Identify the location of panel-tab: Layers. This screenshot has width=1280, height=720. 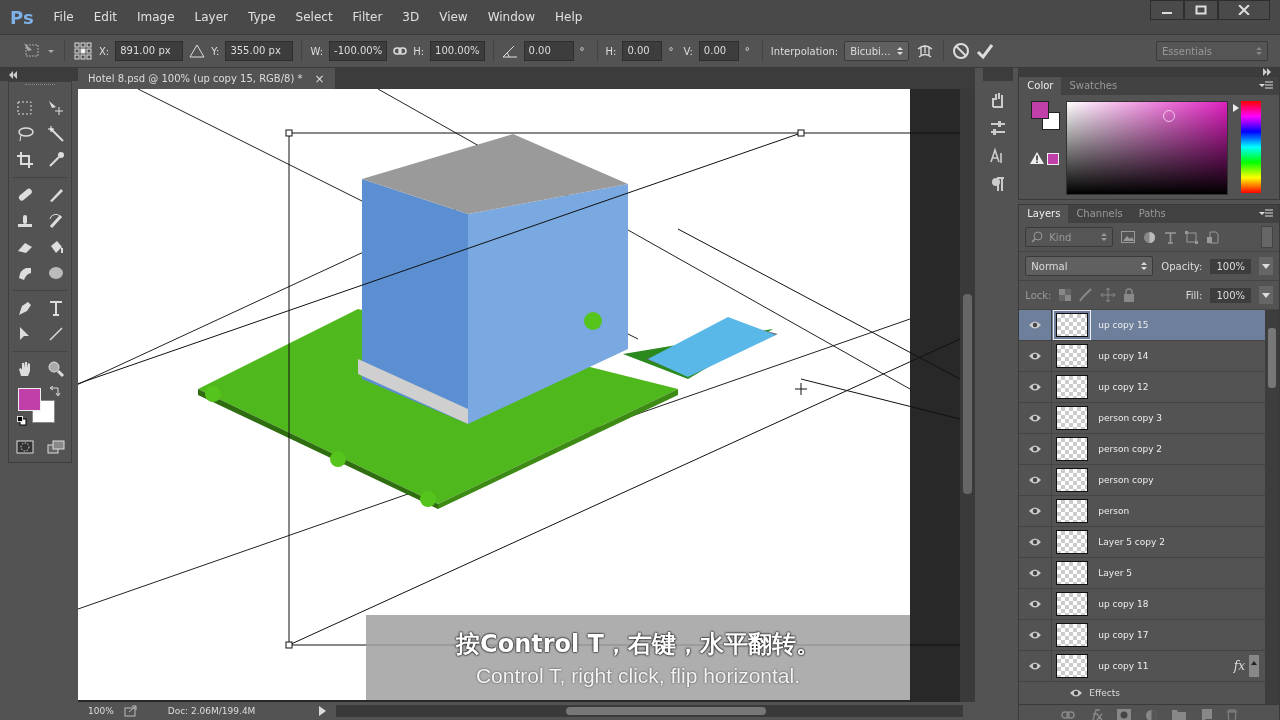
(1044, 214).